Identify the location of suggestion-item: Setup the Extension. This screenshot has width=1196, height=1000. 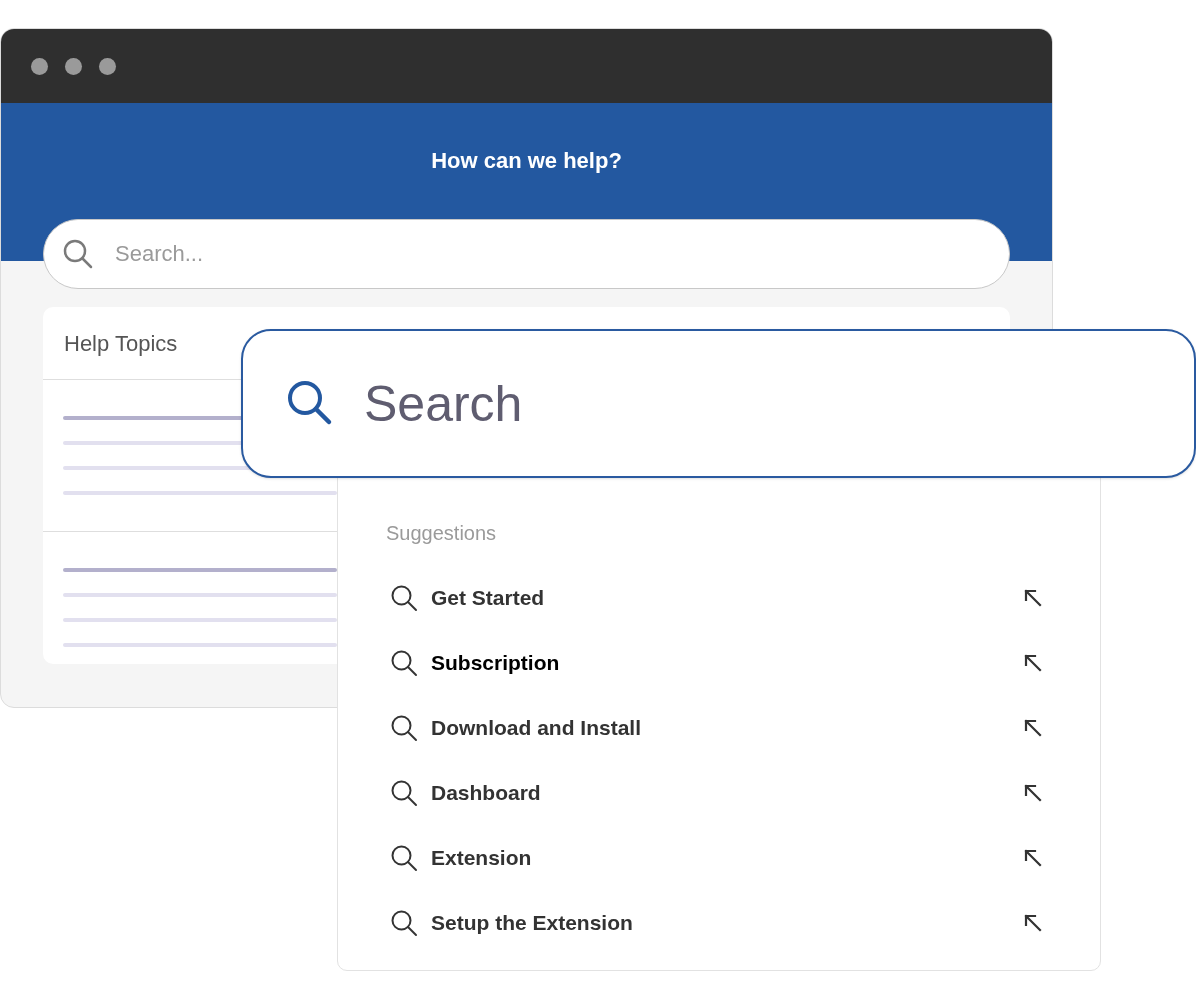
(532, 922).